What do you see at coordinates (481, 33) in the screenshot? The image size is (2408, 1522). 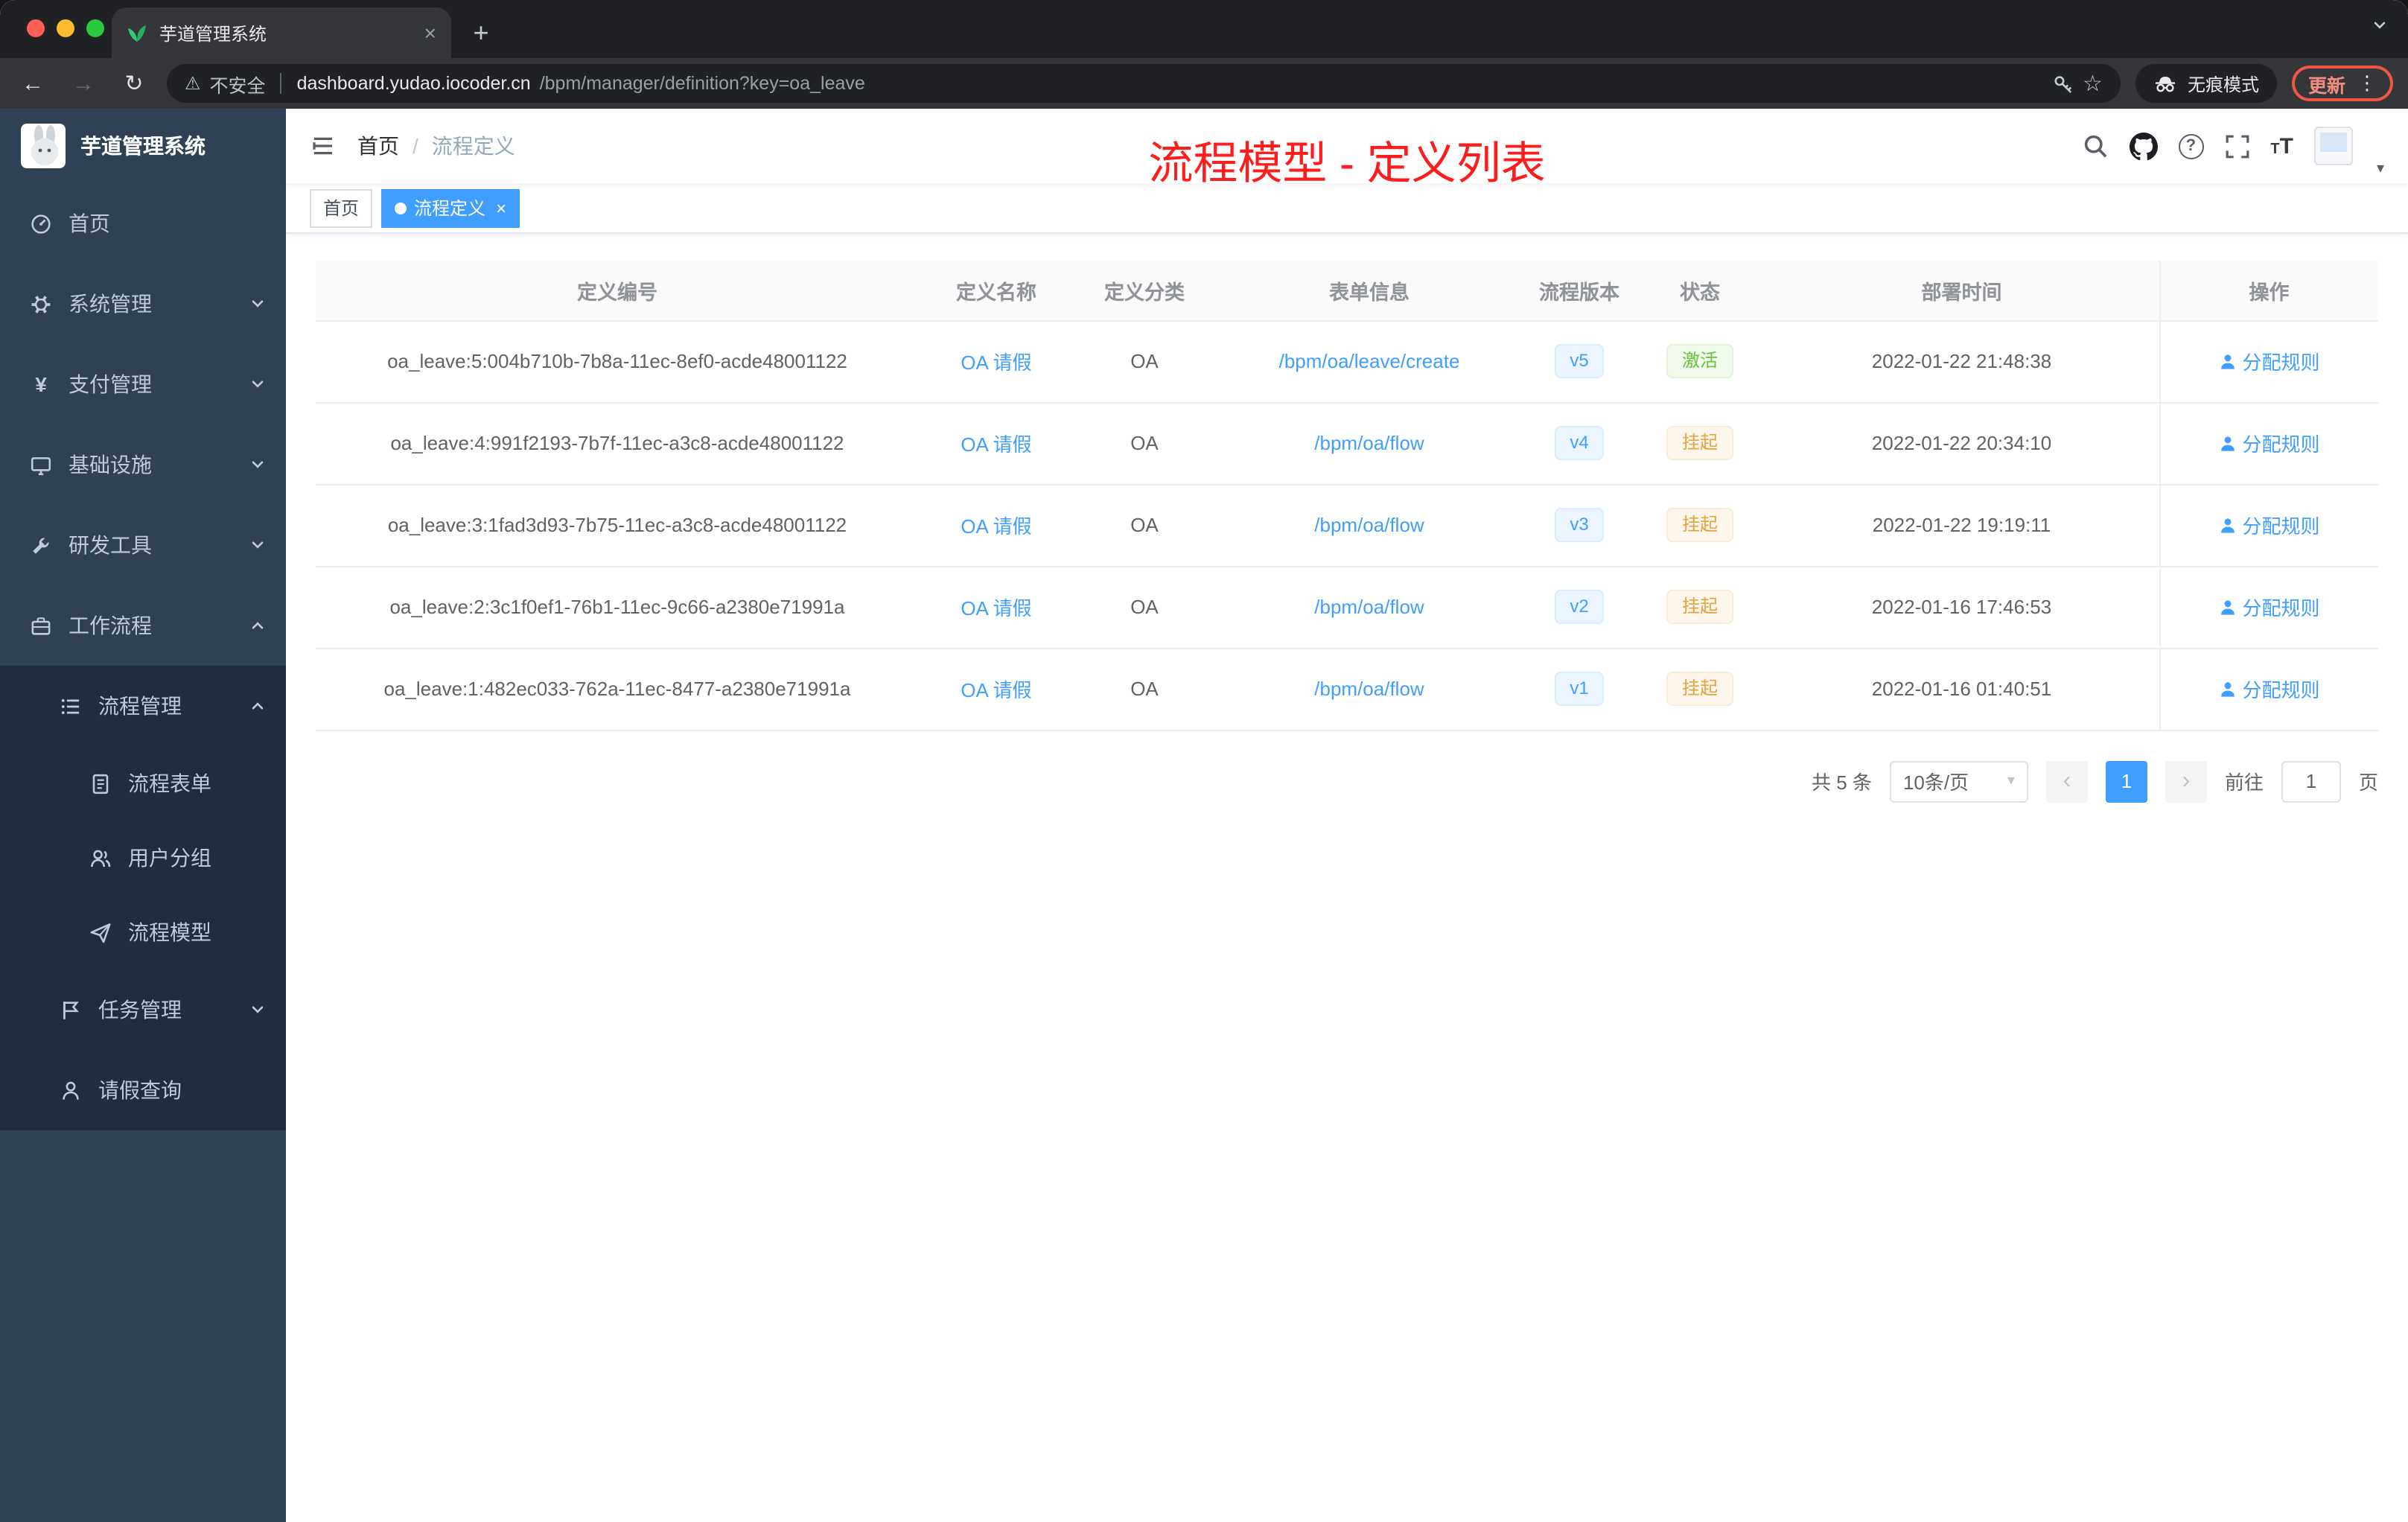 I see `new-tab-button: +` at bounding box center [481, 33].